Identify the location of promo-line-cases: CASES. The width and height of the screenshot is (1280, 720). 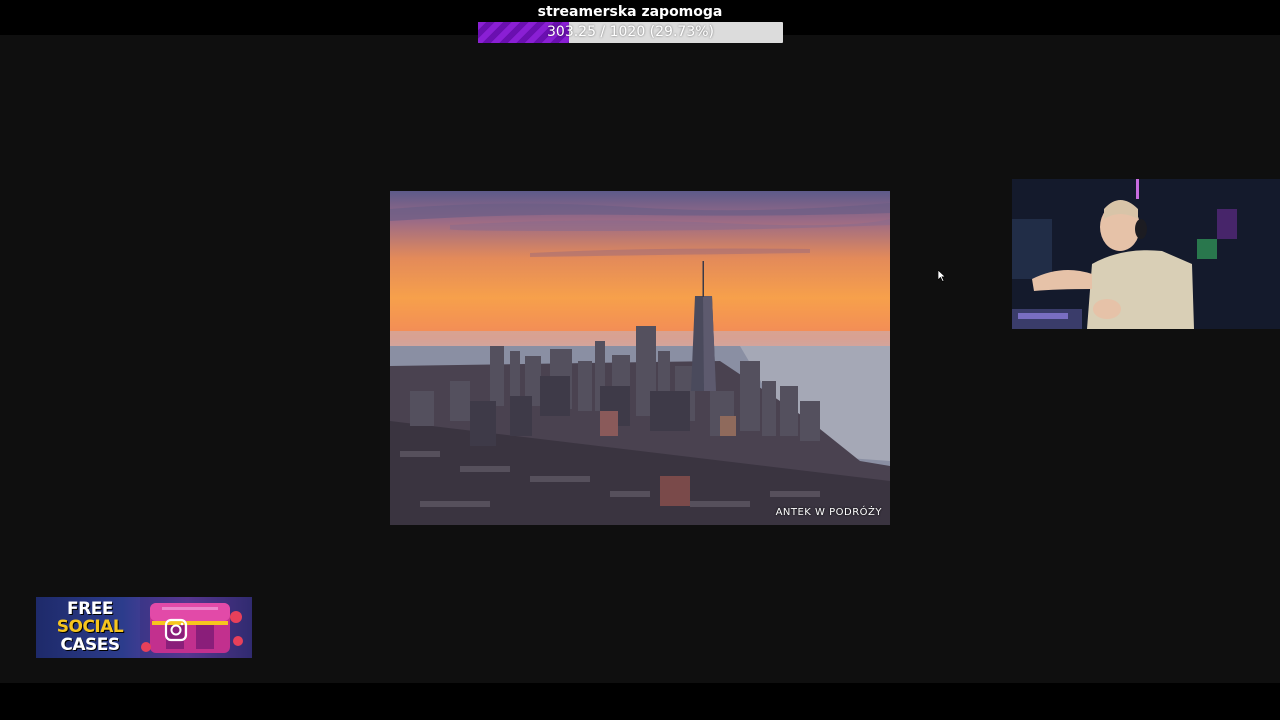
(90, 645).